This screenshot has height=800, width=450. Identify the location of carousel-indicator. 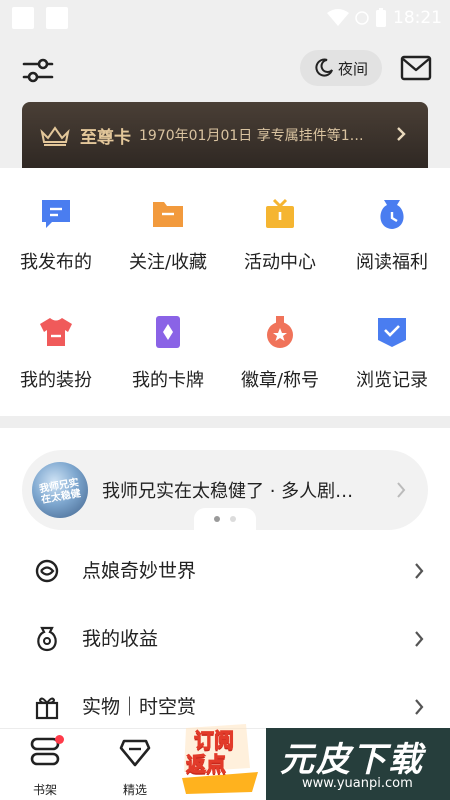
(225, 519).